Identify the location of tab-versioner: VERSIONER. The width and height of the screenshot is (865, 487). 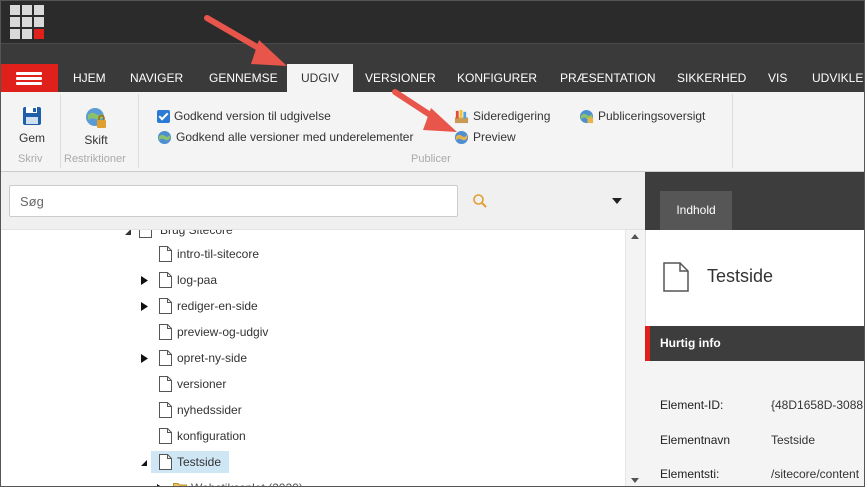
(400, 78).